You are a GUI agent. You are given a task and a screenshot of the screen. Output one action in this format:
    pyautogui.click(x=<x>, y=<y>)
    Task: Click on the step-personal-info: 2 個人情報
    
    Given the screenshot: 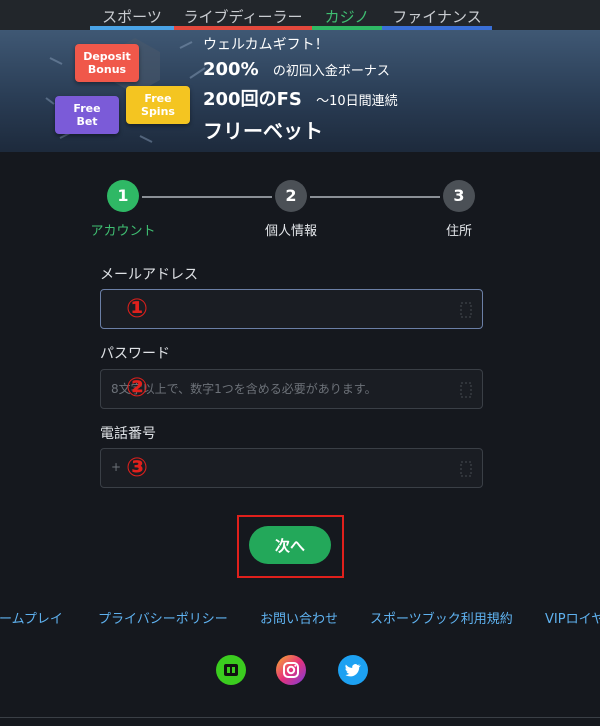 What is the action you would take?
    pyautogui.click(x=291, y=209)
    